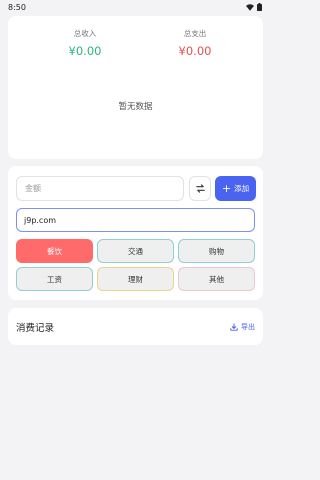 Image resolution: width=320 pixels, height=480 pixels. Describe the element at coordinates (234, 326) in the screenshot. I see `download-icon` at that location.